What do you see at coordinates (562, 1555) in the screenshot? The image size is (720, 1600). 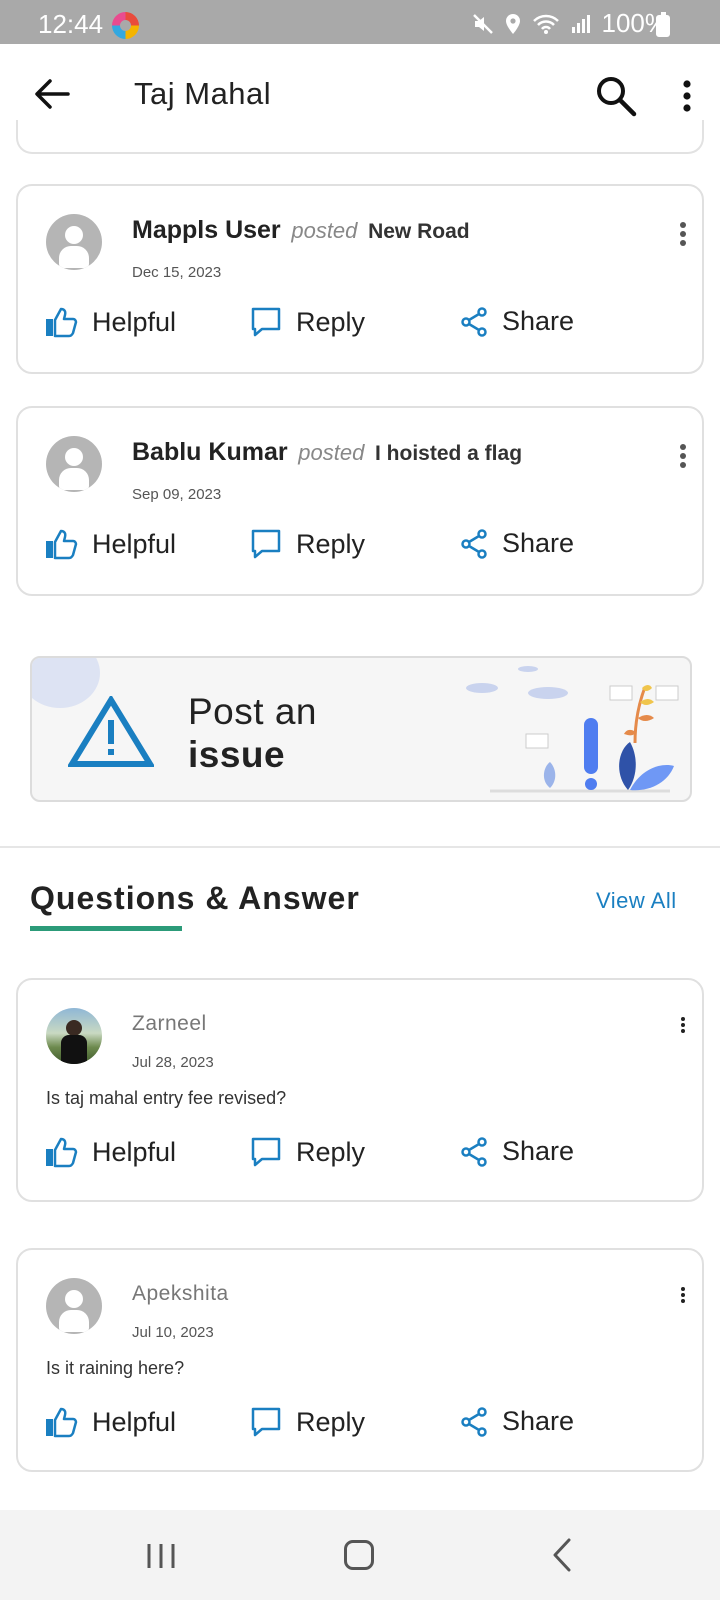 I see `nav-back-icon` at bounding box center [562, 1555].